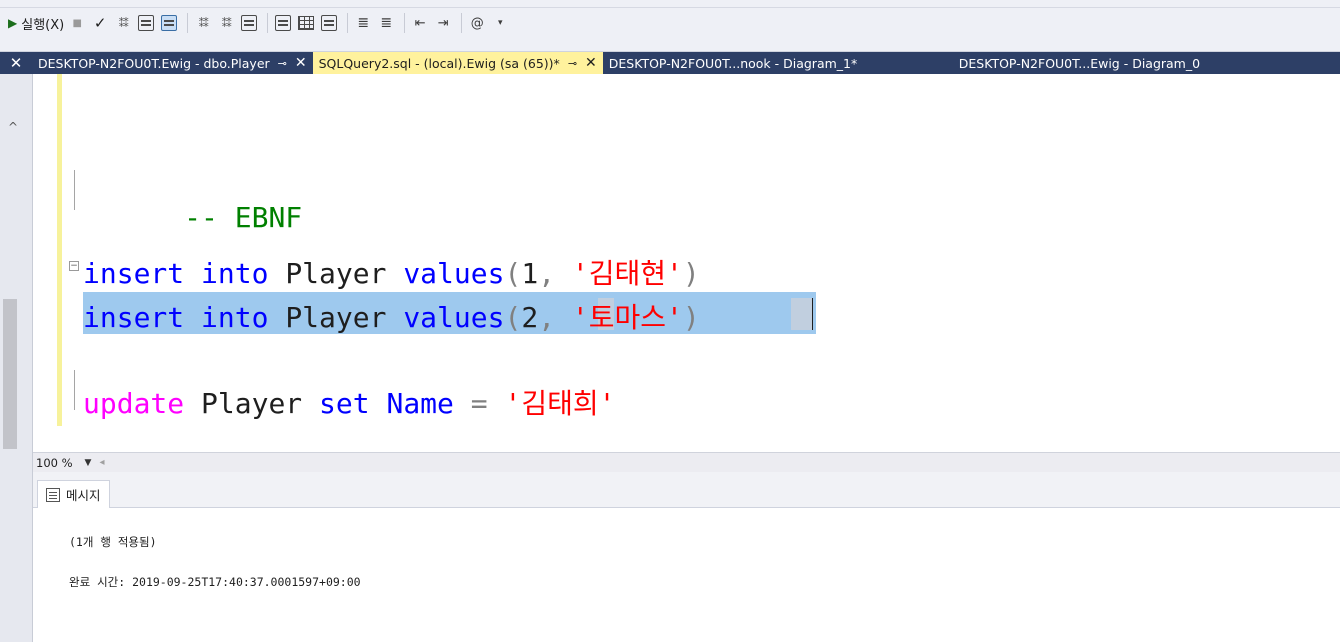 This screenshot has width=1340, height=642. Describe the element at coordinates (53, 494) in the screenshot. I see `messages-icon` at that location.